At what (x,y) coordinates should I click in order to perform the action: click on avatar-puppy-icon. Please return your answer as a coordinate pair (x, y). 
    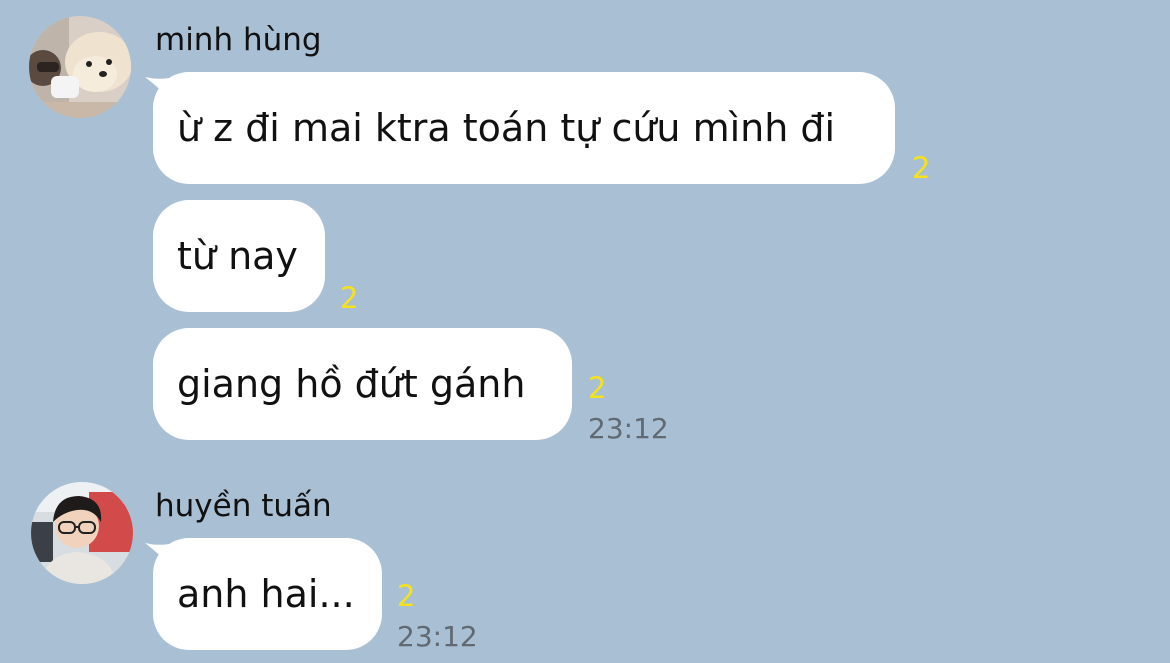
    Looking at the image, I should click on (80, 67).